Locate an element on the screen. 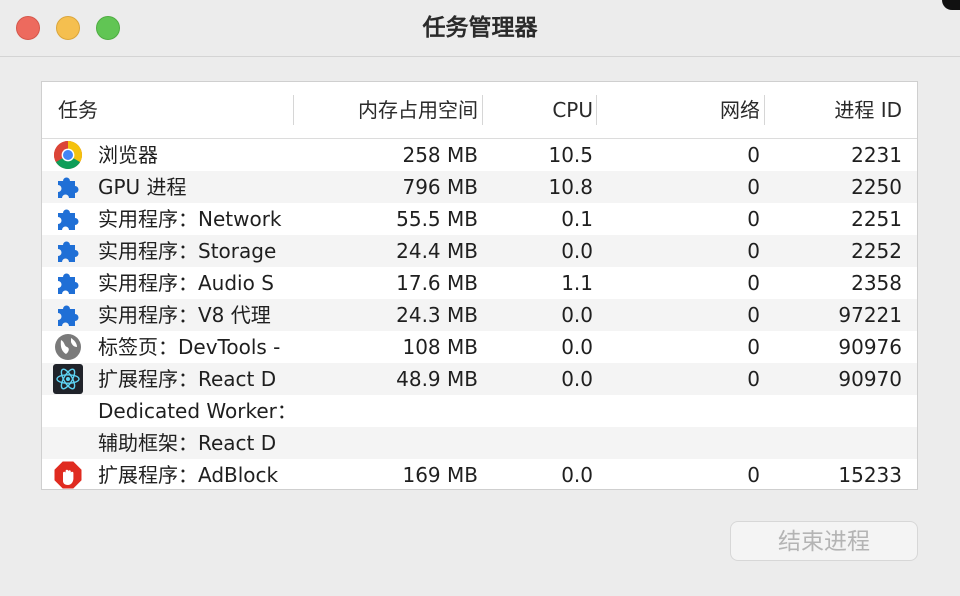  column-header-network: 网络 is located at coordinates (681, 110).